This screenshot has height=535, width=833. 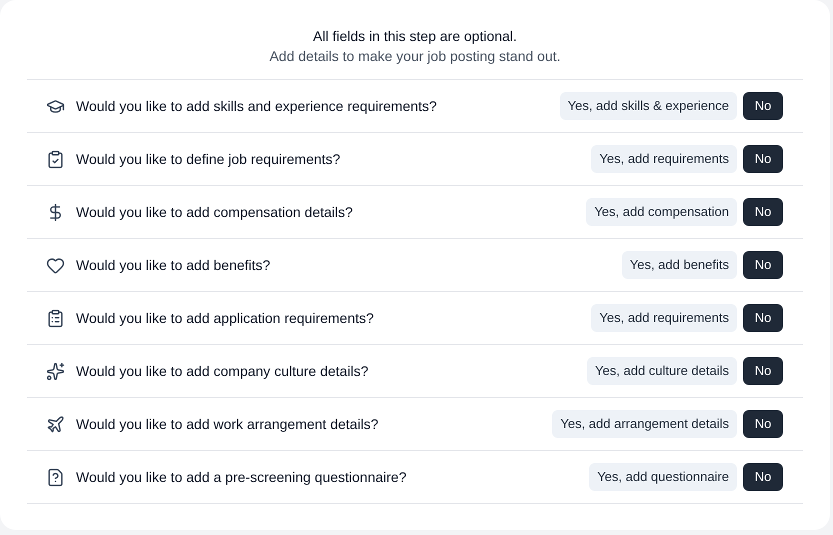 I want to click on question-text: Would you like to add work arrangement details?, so click(x=228, y=424).